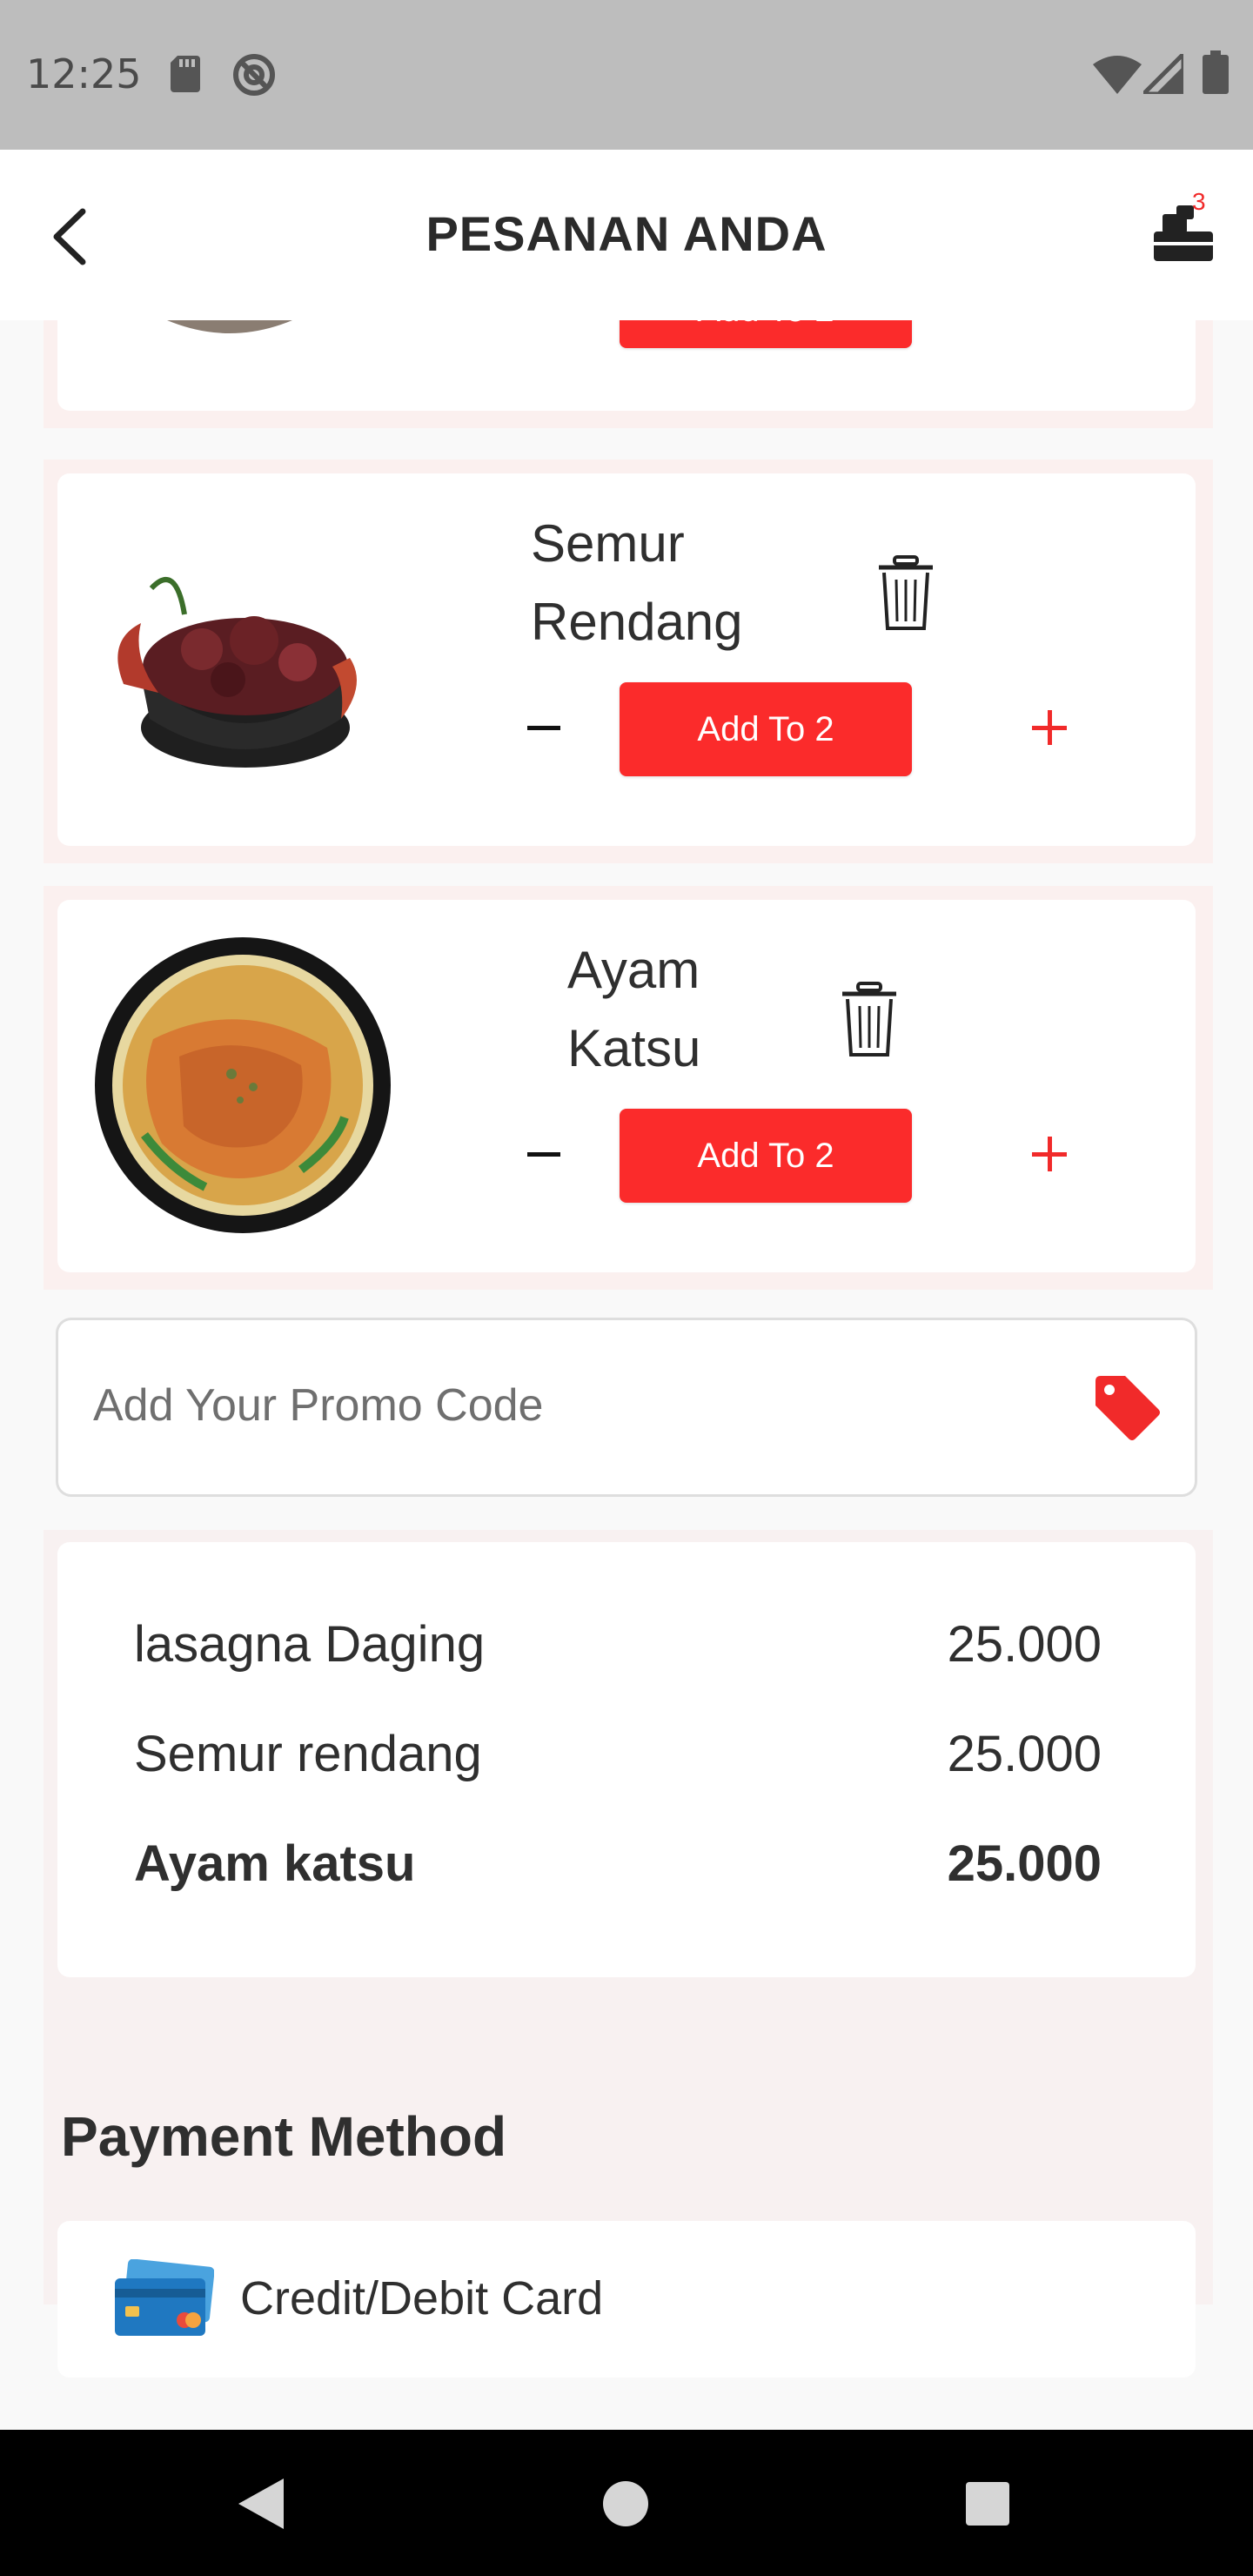 The image size is (1253, 2576). Describe the element at coordinates (1127, 1407) in the screenshot. I see `tag-icon` at that location.